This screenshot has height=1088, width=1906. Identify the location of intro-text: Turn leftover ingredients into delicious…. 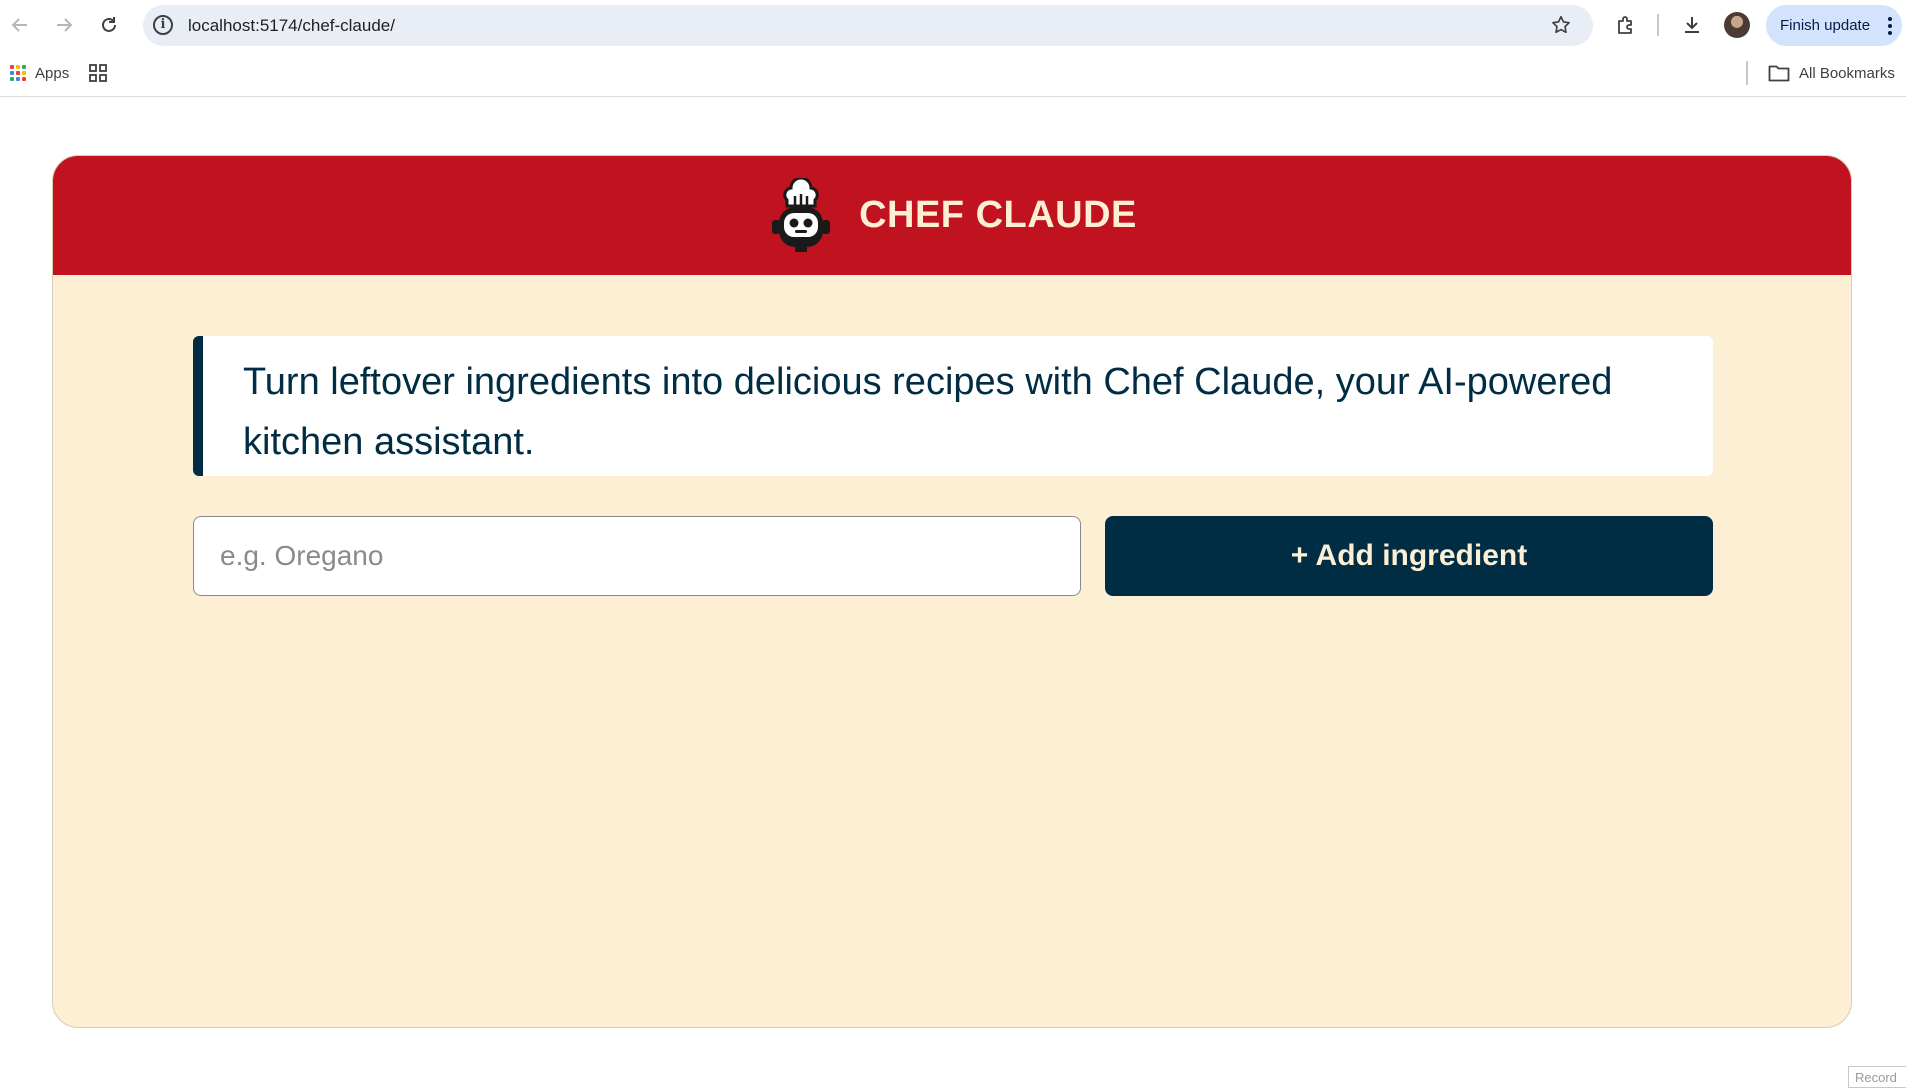
(928, 412).